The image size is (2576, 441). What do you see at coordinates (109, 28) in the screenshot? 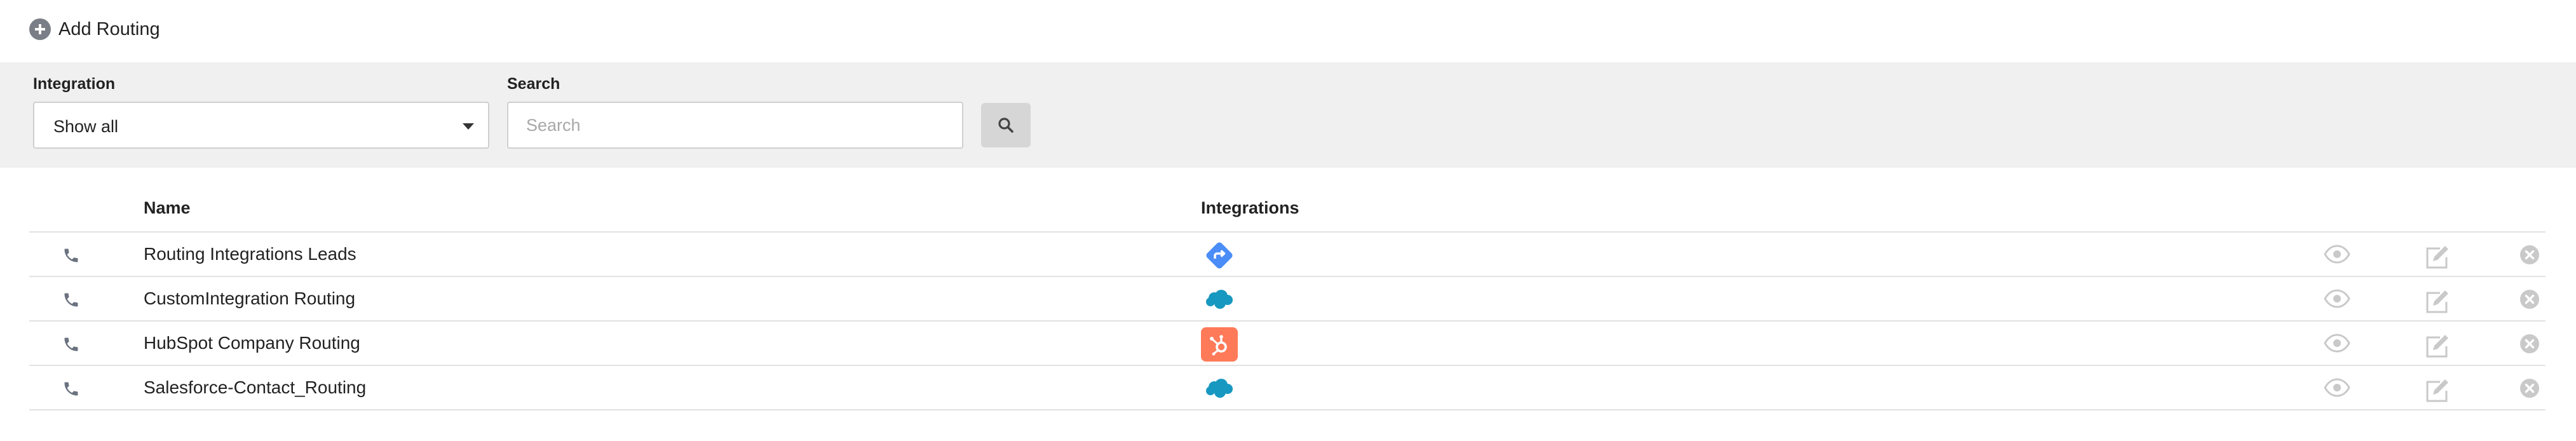
I see `add-routing-label: Add Routing` at bounding box center [109, 28].